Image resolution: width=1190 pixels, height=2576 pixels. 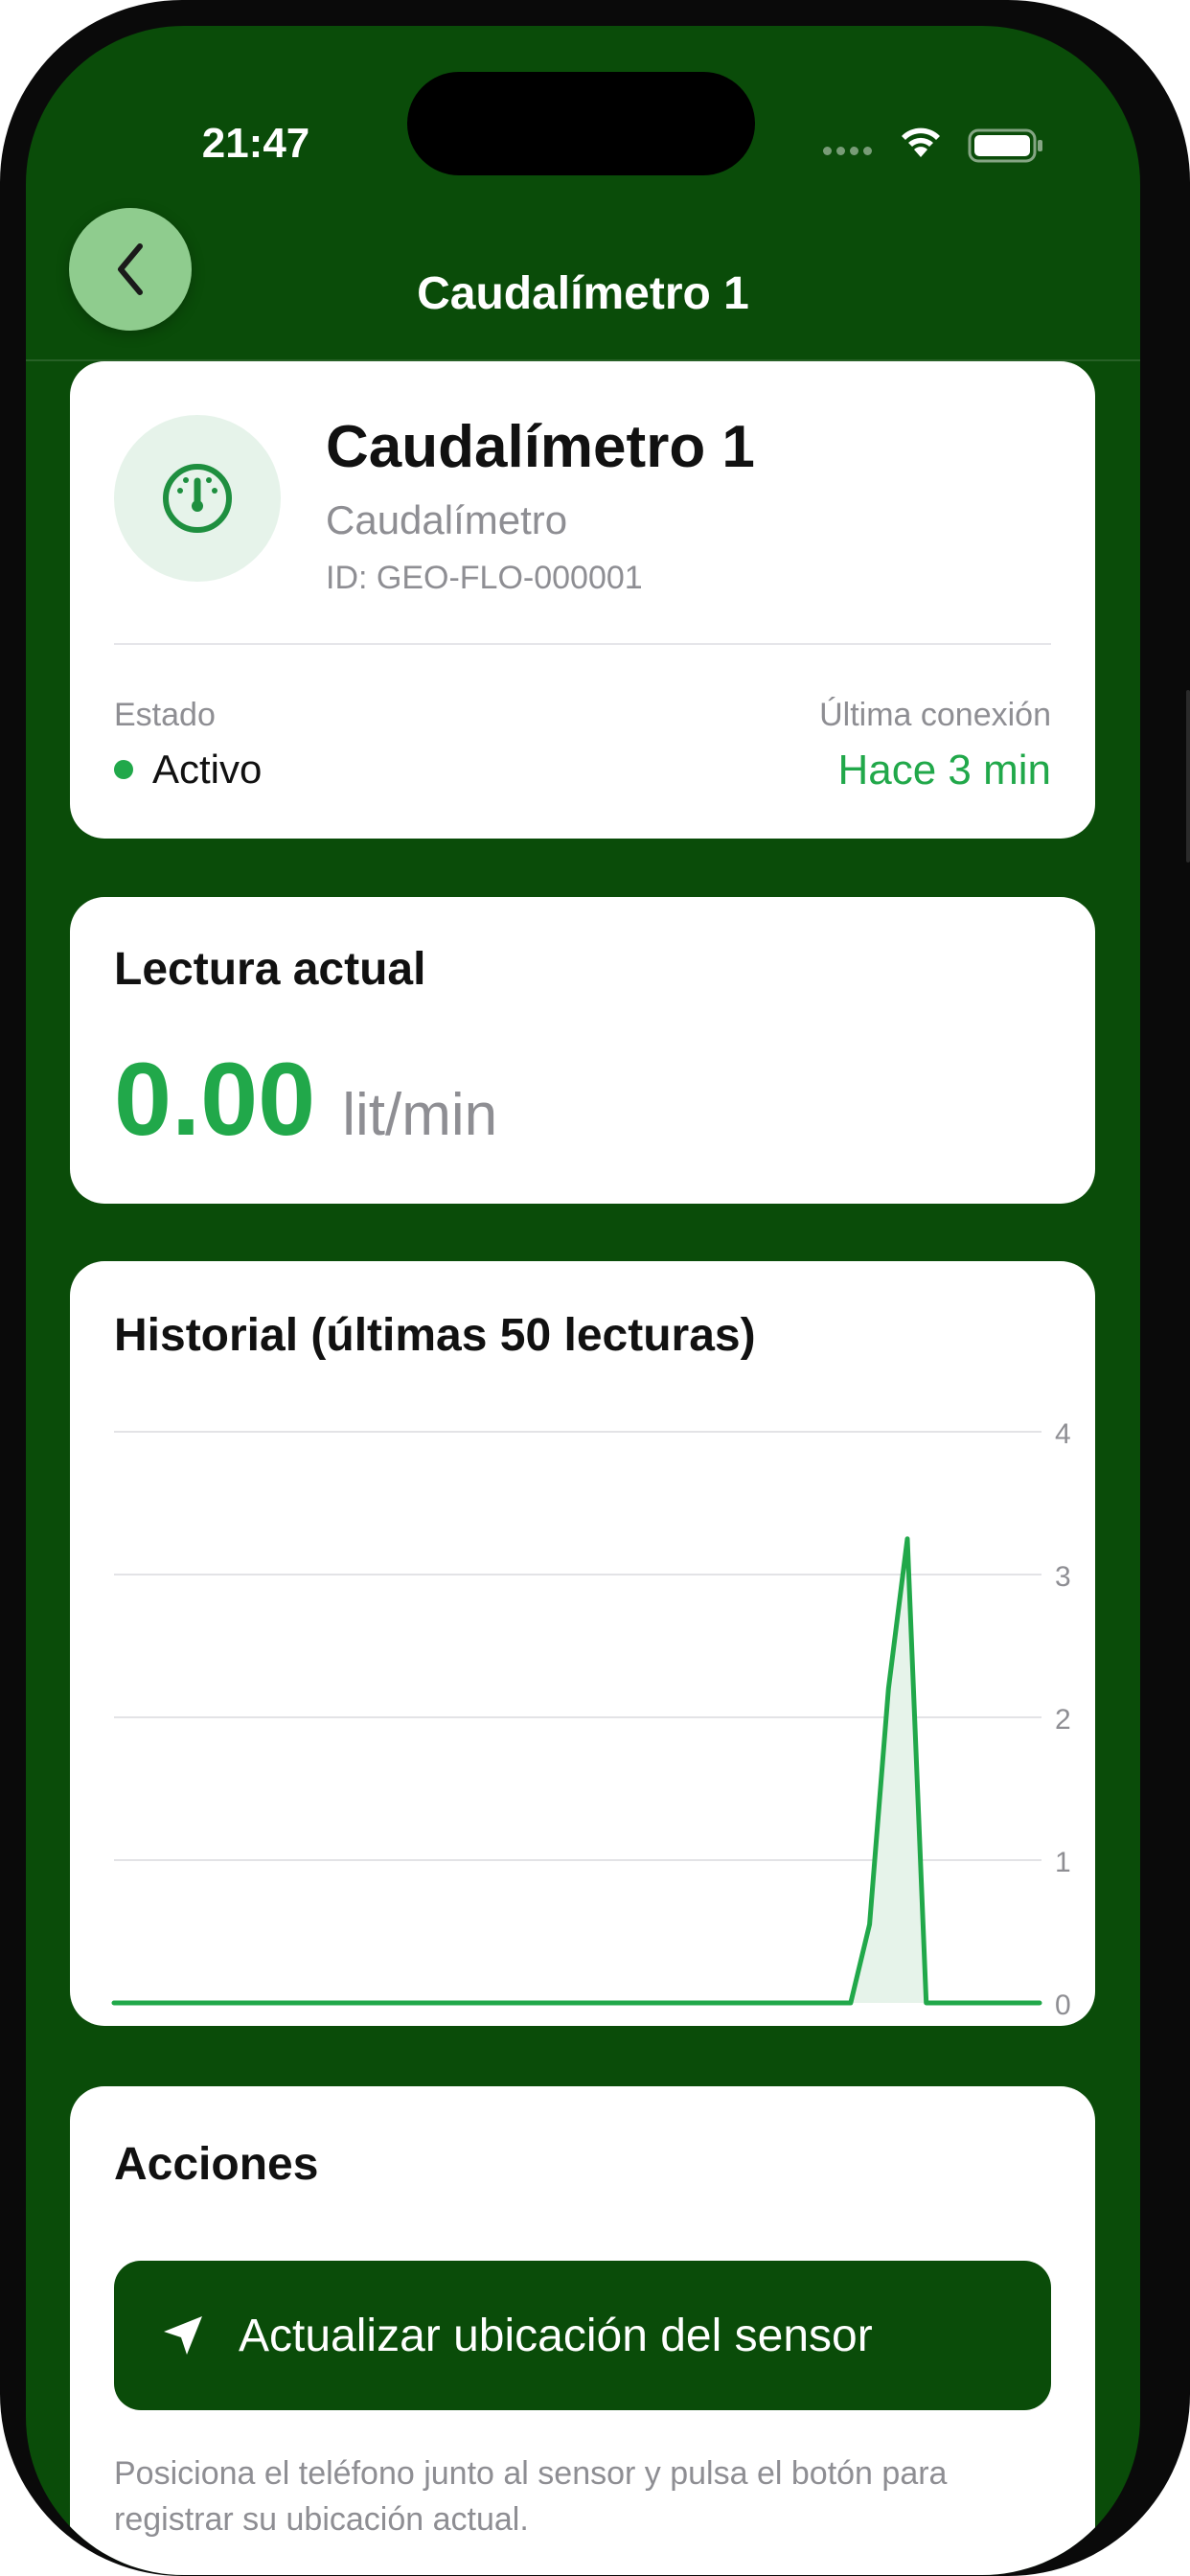 I want to click on current-reading-card: Lectura actual 0.00 lit/min, so click(x=583, y=1050).